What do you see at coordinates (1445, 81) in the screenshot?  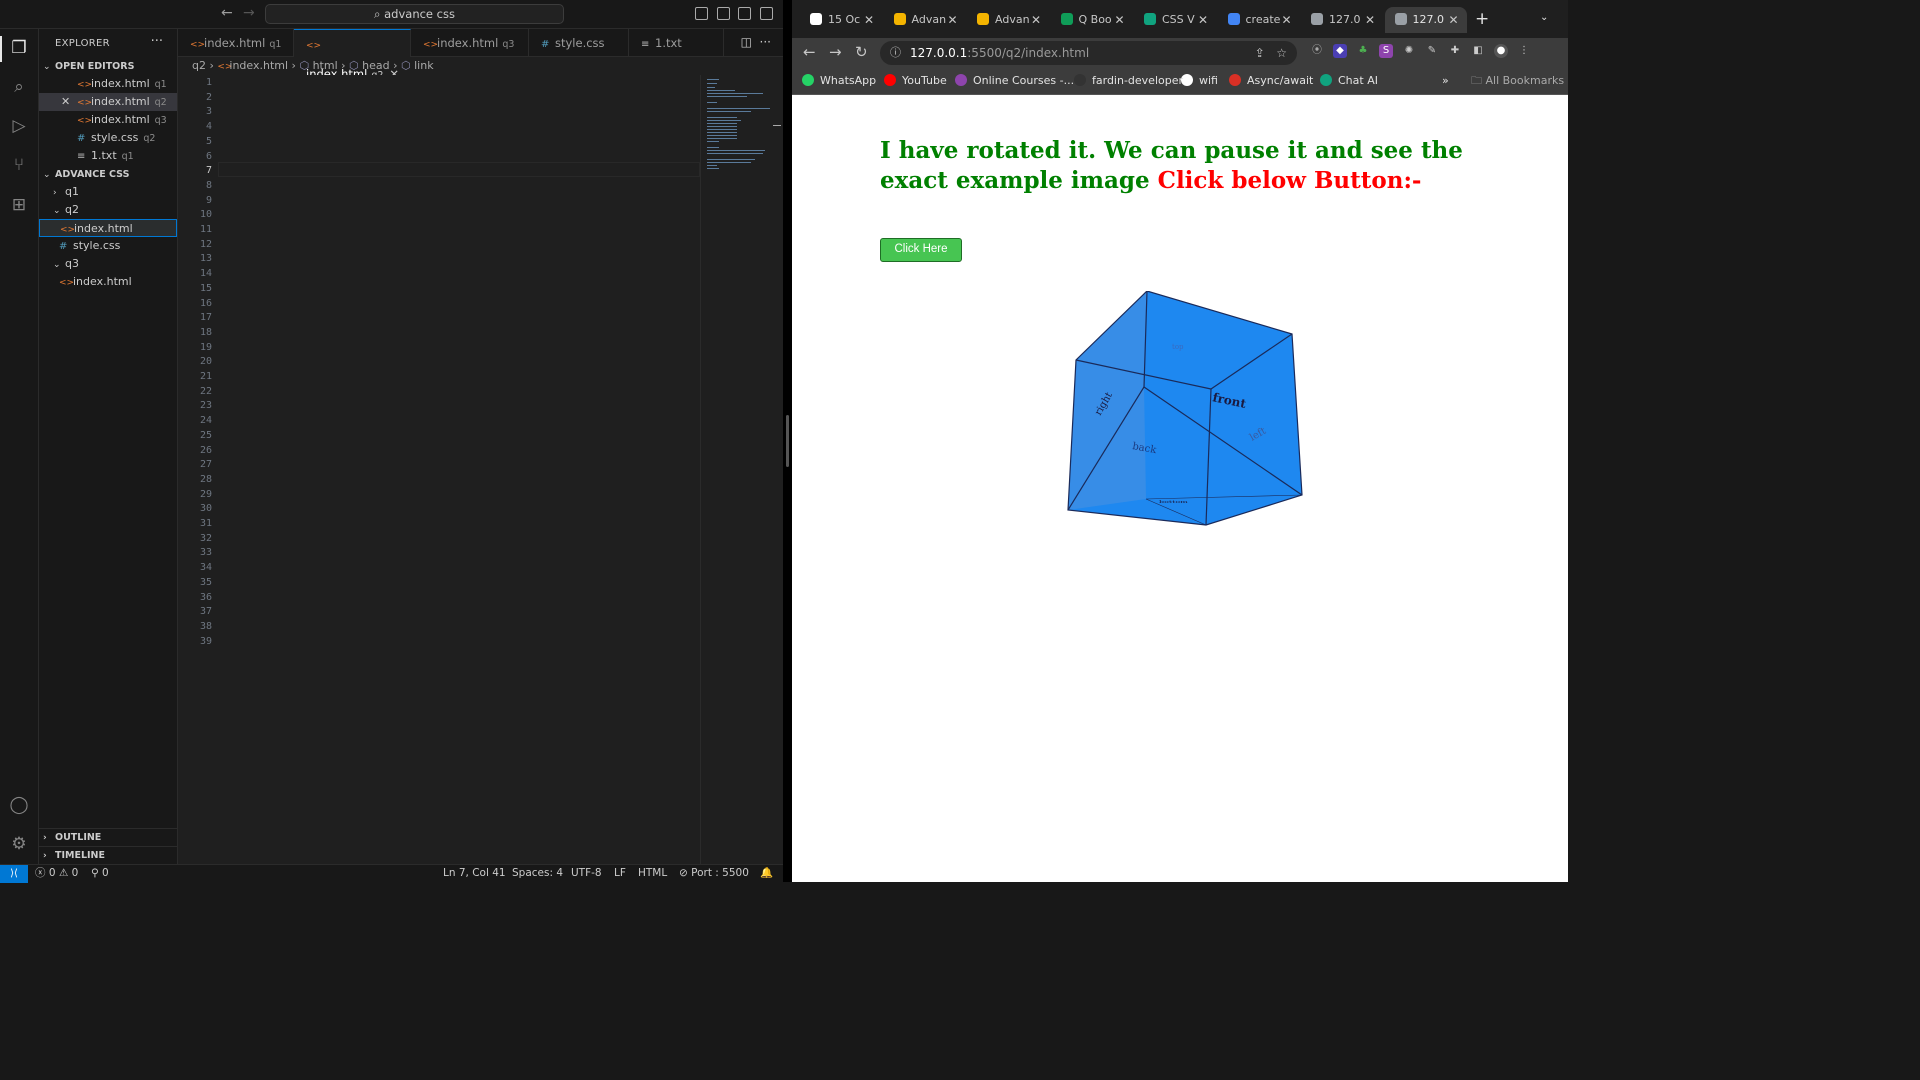 I see `more-bookmarks-icon: »` at bounding box center [1445, 81].